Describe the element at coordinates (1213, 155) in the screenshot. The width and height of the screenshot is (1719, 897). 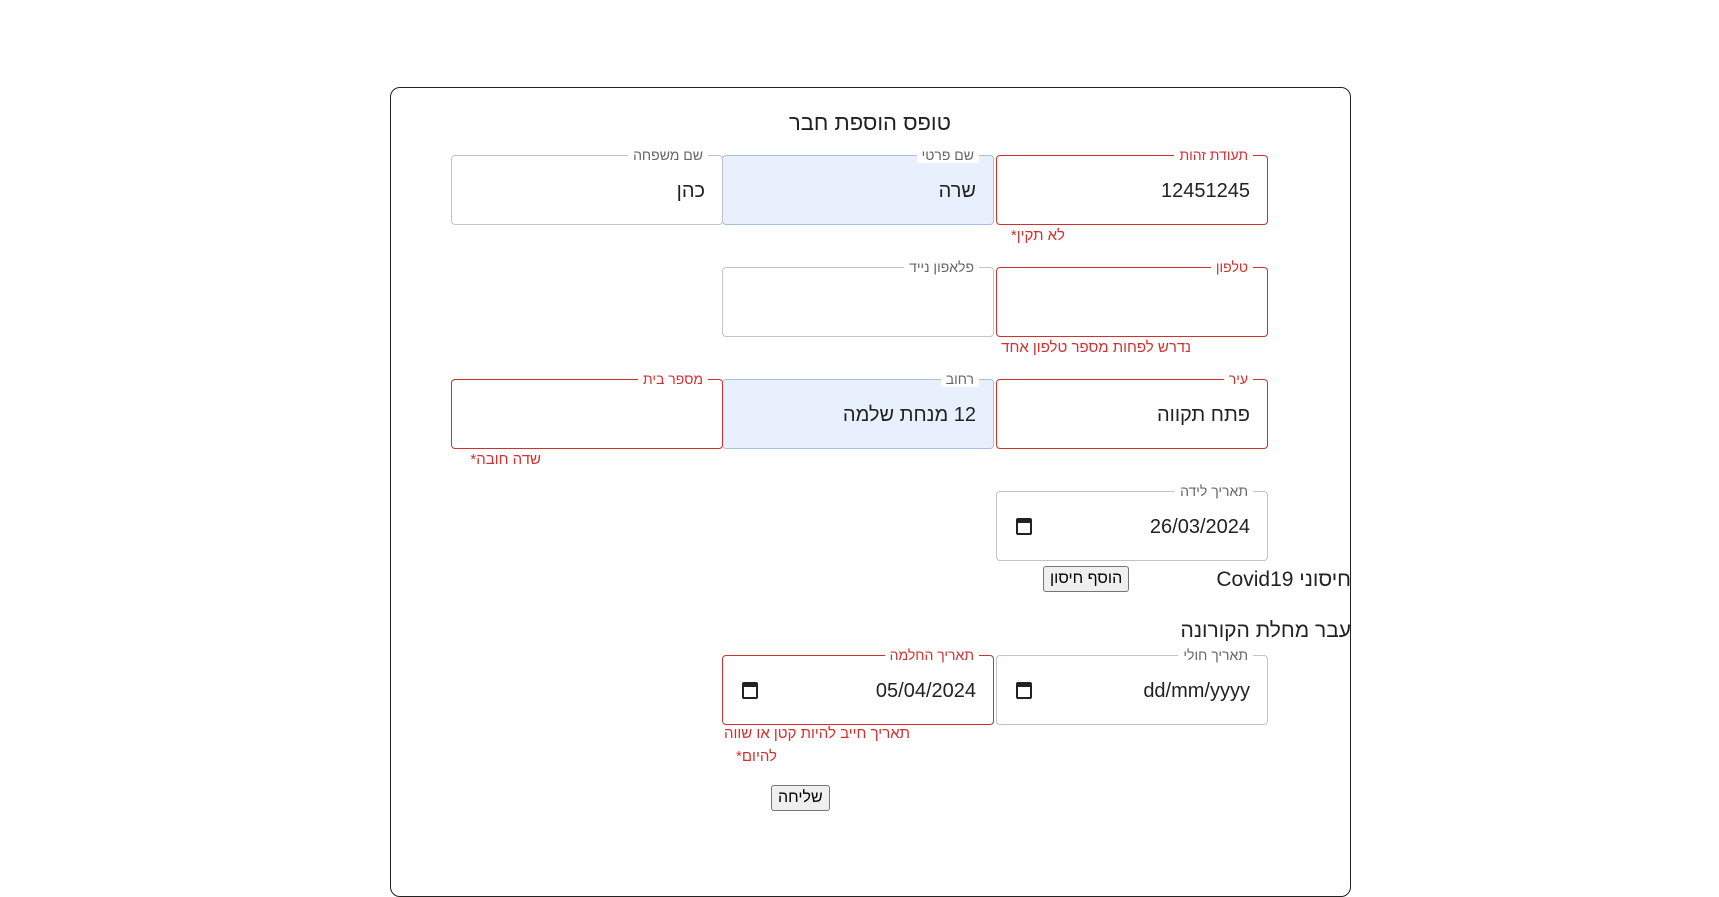
I see `id-number-label: תעודת זהות` at that location.